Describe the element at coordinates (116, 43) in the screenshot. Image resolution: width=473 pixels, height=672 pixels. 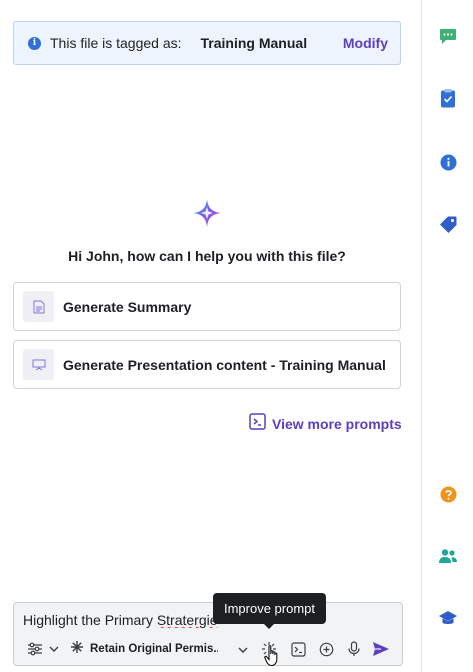
I see `tag-banner-text: This file is tagged as:` at that location.